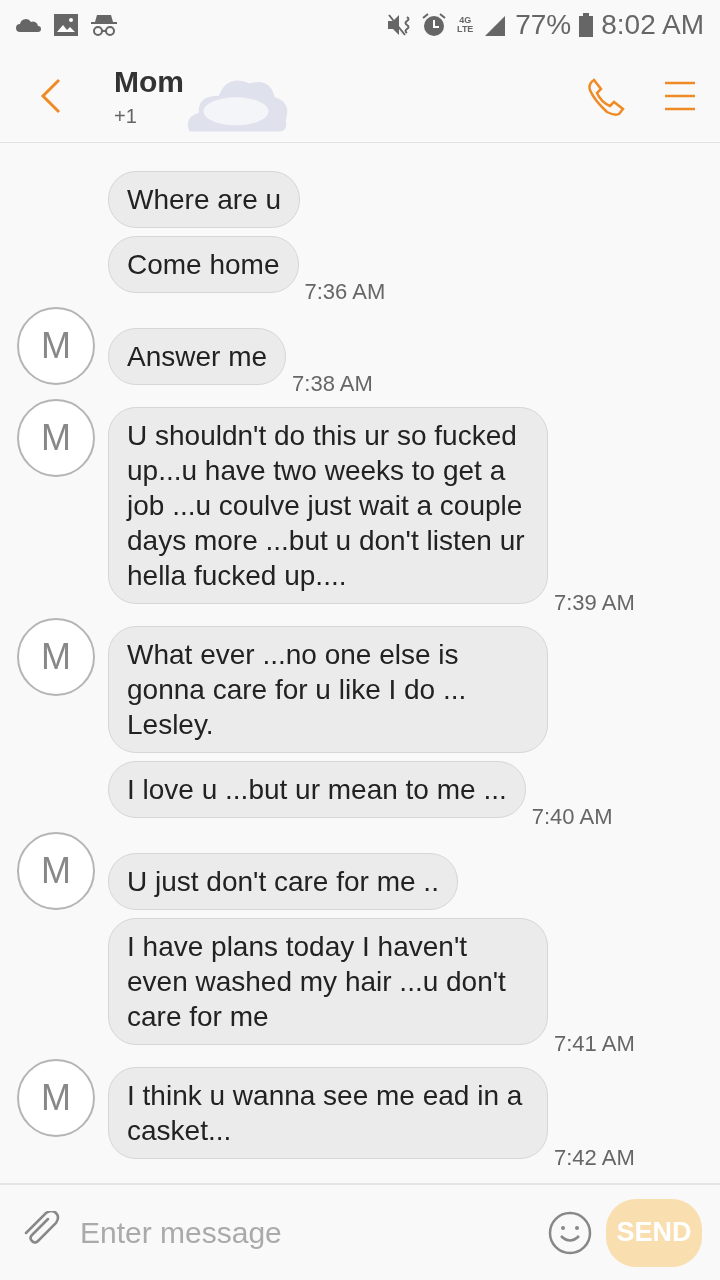 The width and height of the screenshot is (720, 1280). What do you see at coordinates (203, 264) in the screenshot?
I see `message-bubble: Come home` at bounding box center [203, 264].